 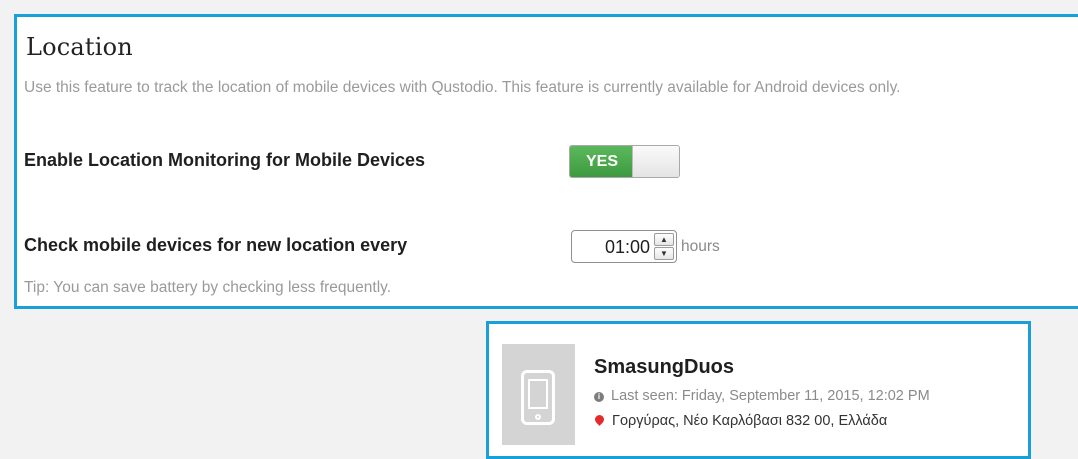 I want to click on toggle-on-label: YES, so click(x=602, y=161).